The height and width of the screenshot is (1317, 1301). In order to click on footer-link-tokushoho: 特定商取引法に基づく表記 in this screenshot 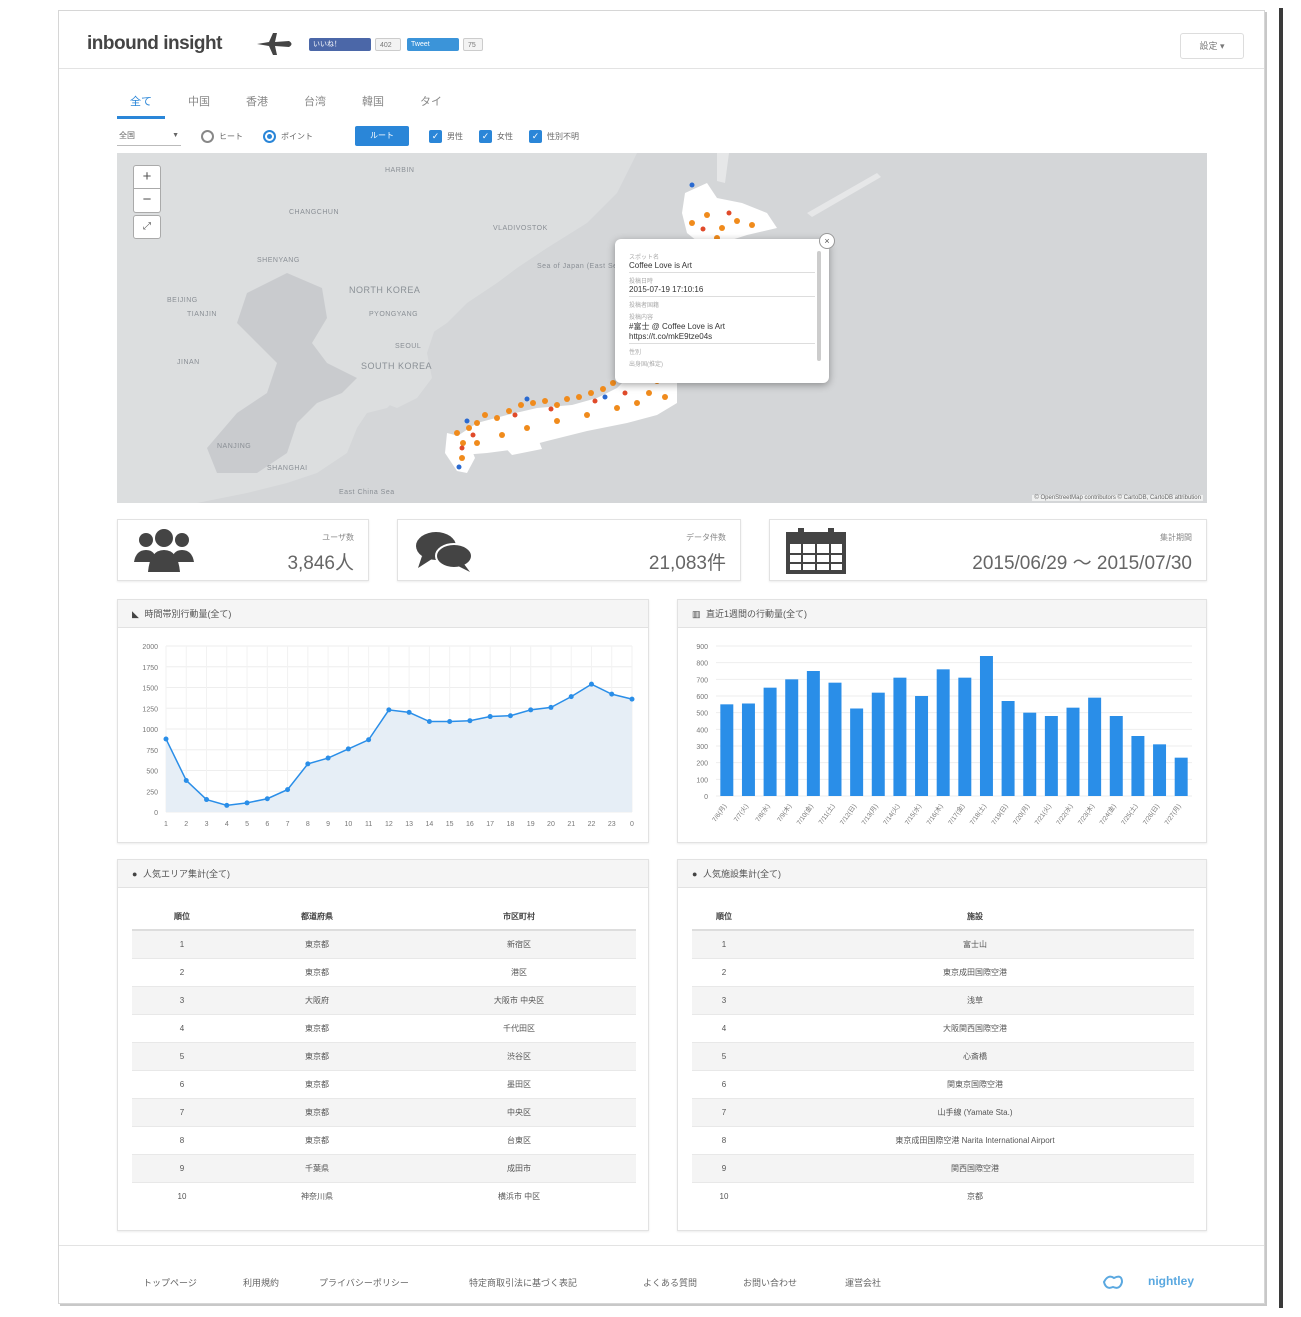, I will do `click(523, 1282)`.